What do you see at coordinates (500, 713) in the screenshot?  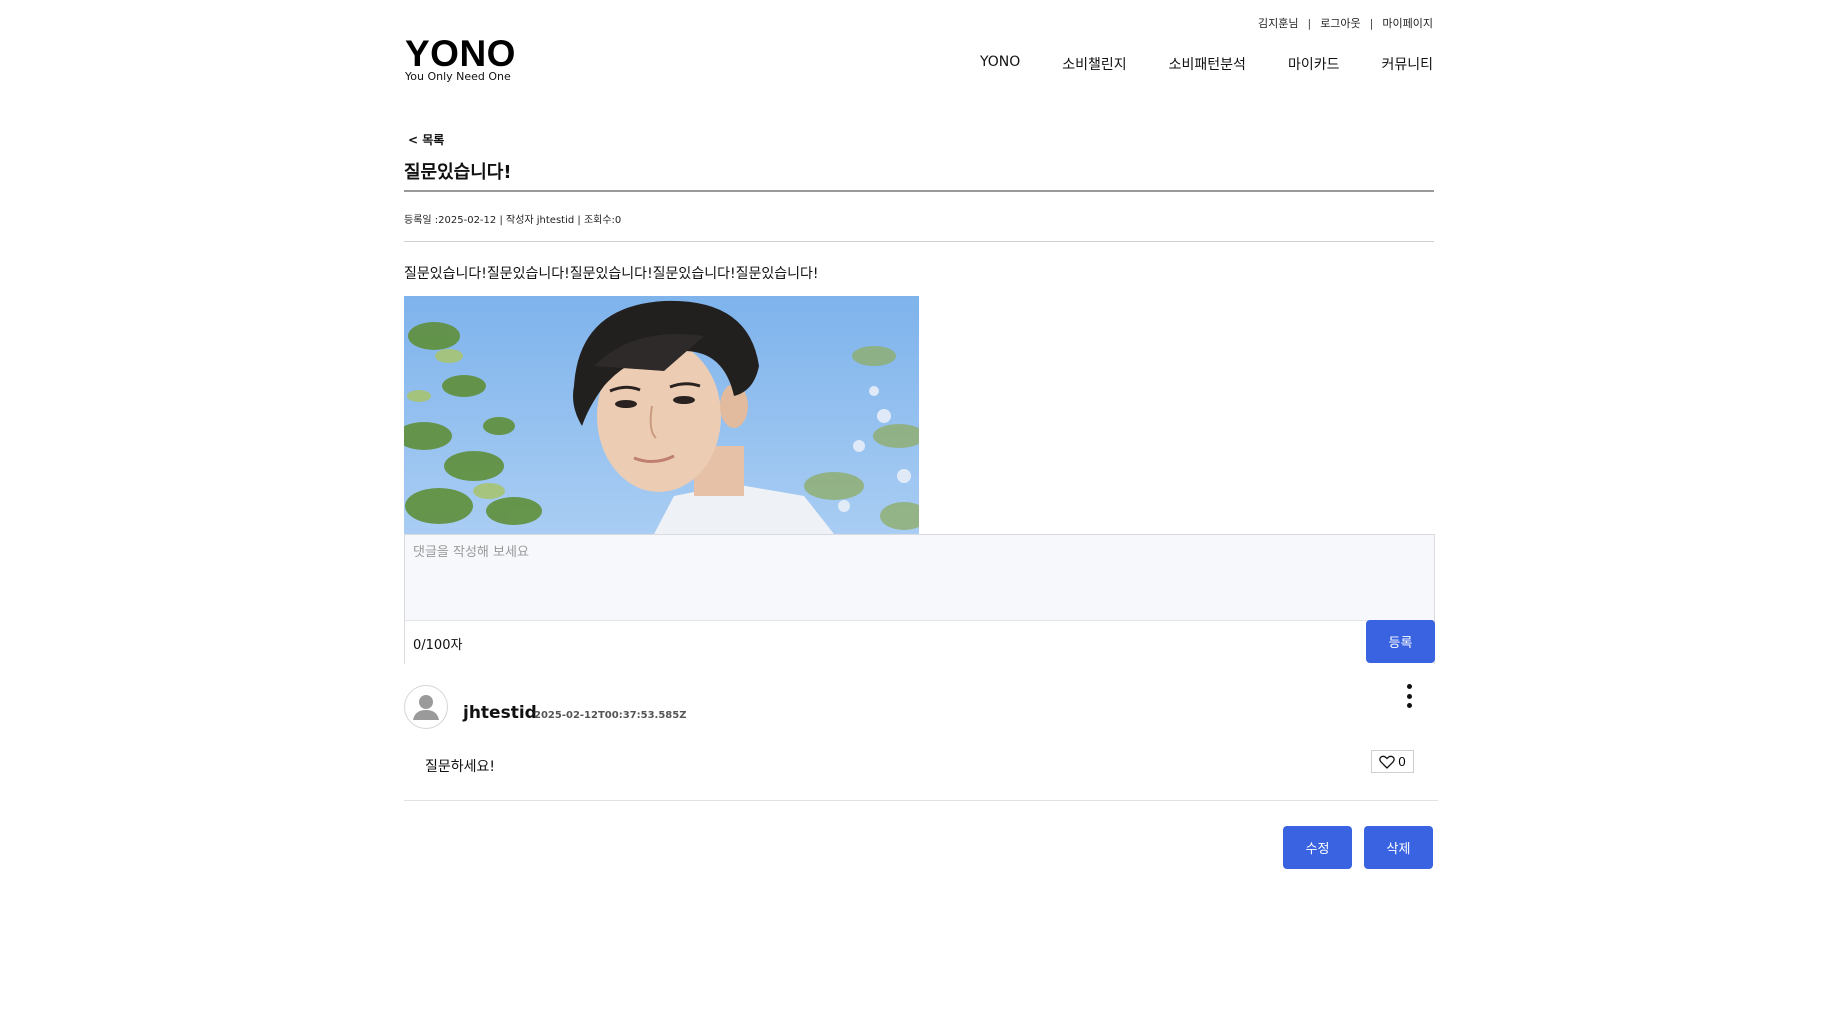 I see `comment-author: jhtestid` at bounding box center [500, 713].